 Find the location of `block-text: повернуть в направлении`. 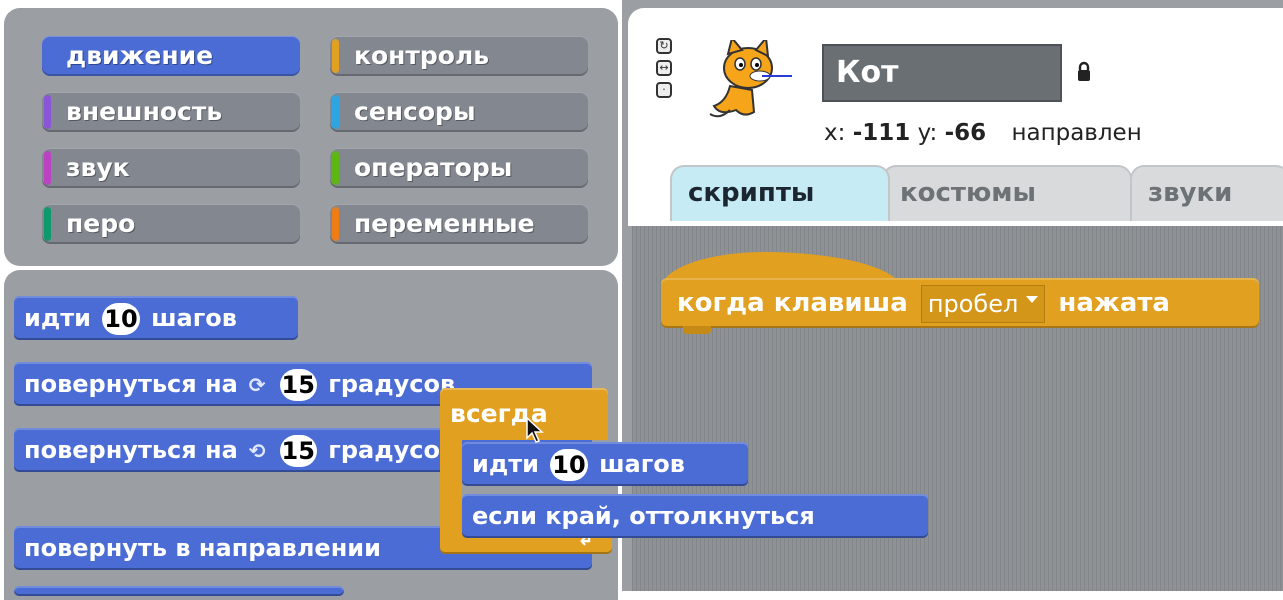

block-text: повернуть в направлении is located at coordinates (202, 548).